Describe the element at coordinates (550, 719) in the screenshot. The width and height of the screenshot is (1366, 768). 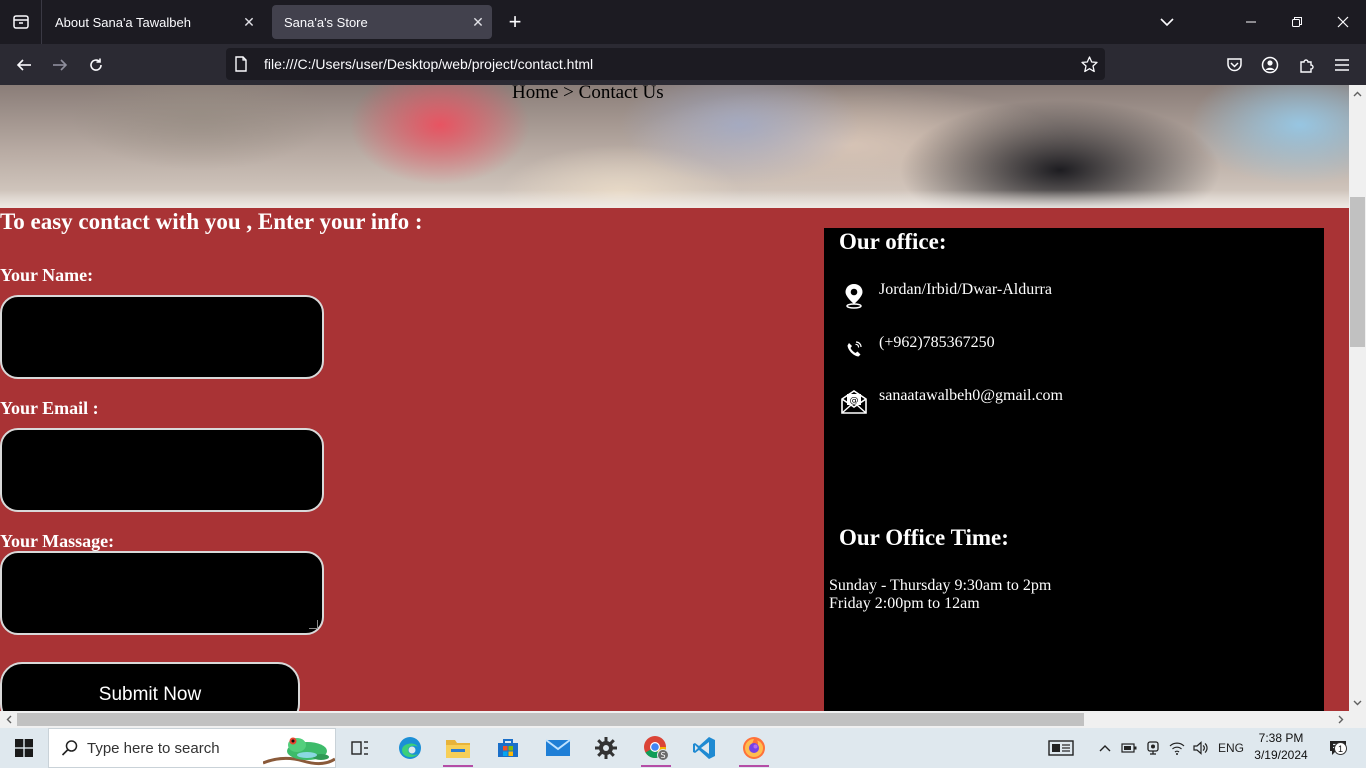
I see `horizontal-scroll-thumb` at that location.